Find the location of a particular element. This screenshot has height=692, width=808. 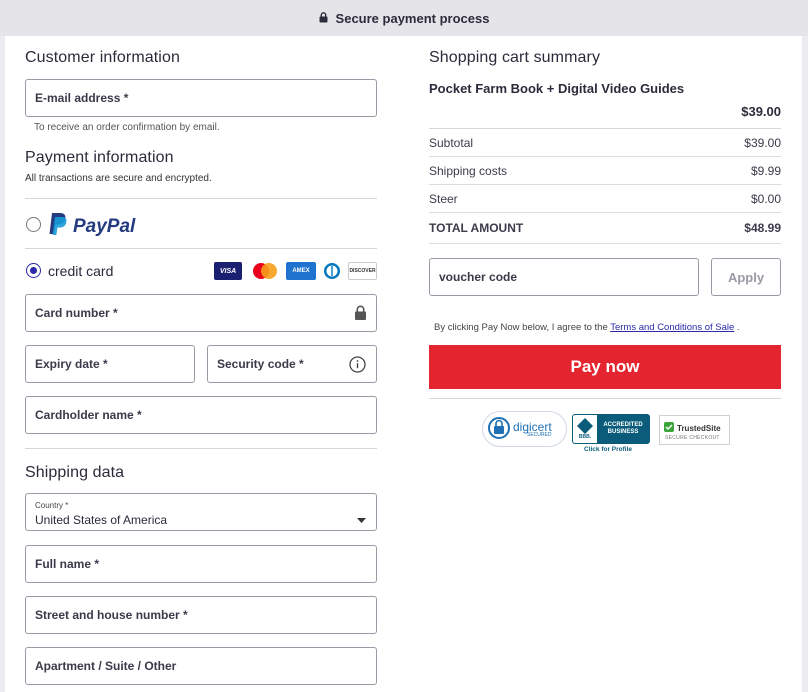

summary-row-steer: Steer $0.00 is located at coordinates (605, 199).